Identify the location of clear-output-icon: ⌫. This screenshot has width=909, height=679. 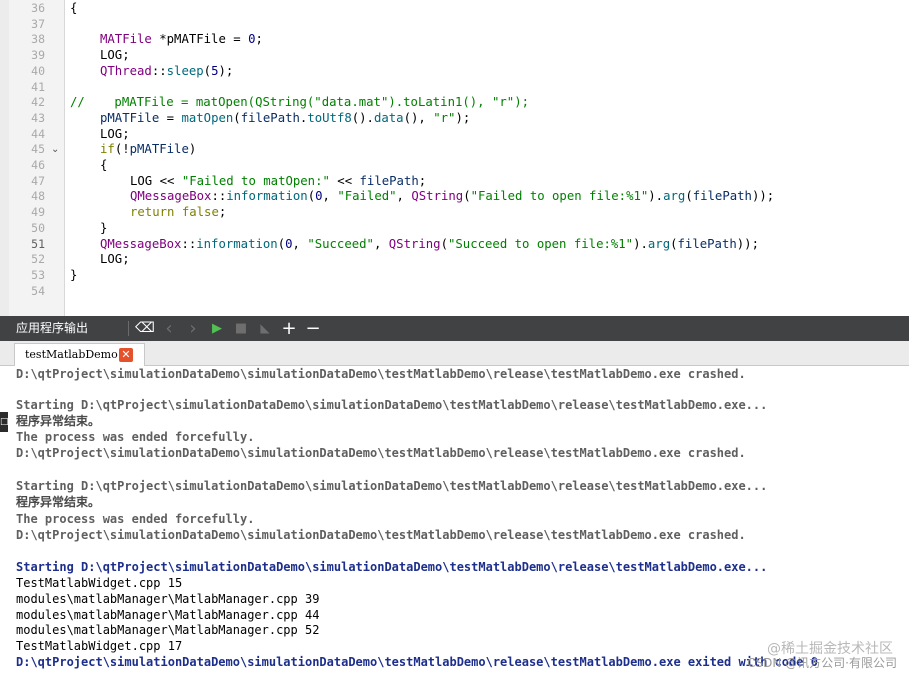
(145, 328).